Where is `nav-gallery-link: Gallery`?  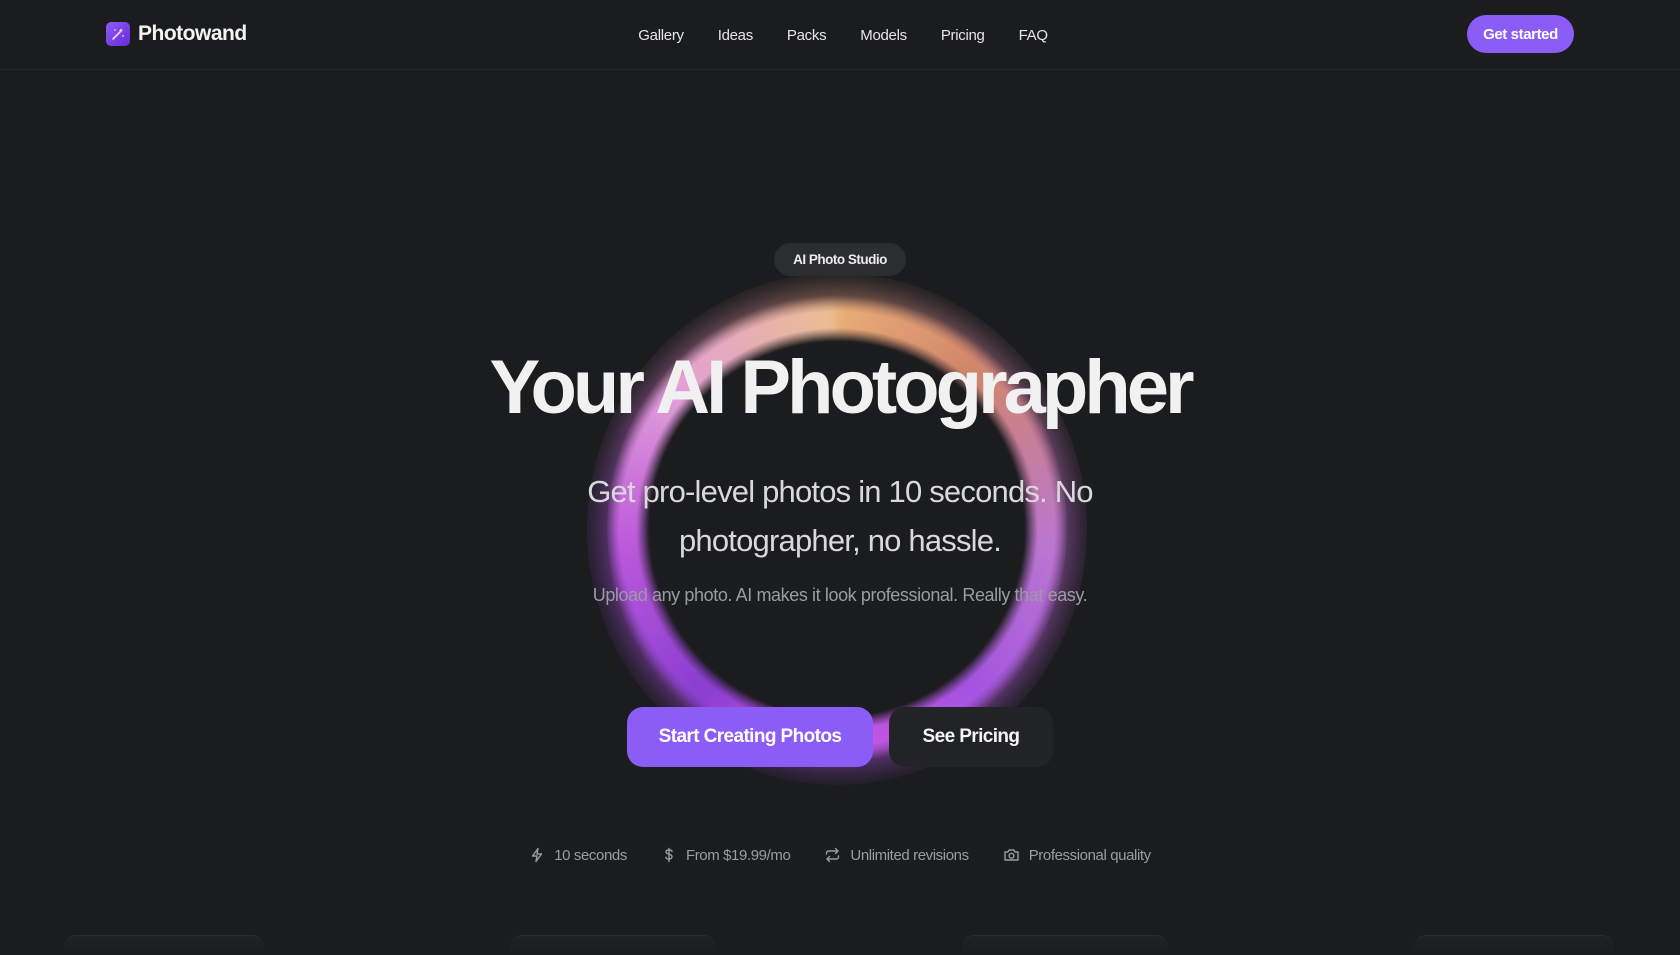
nav-gallery-link: Gallery is located at coordinates (661, 35).